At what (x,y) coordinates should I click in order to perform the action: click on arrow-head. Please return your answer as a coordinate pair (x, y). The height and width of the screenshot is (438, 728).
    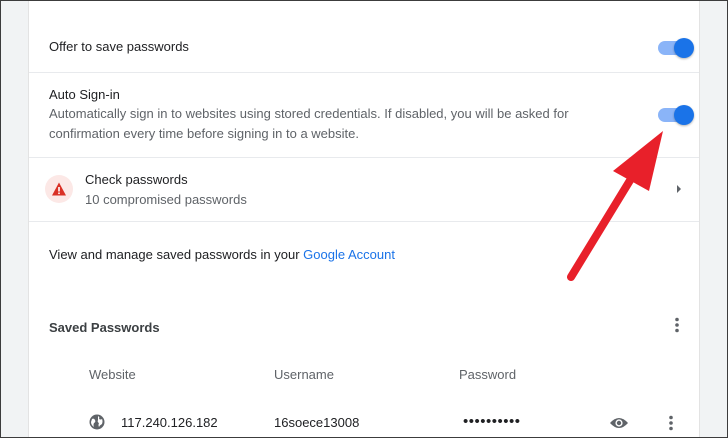
    Looking at the image, I should click on (638, 161).